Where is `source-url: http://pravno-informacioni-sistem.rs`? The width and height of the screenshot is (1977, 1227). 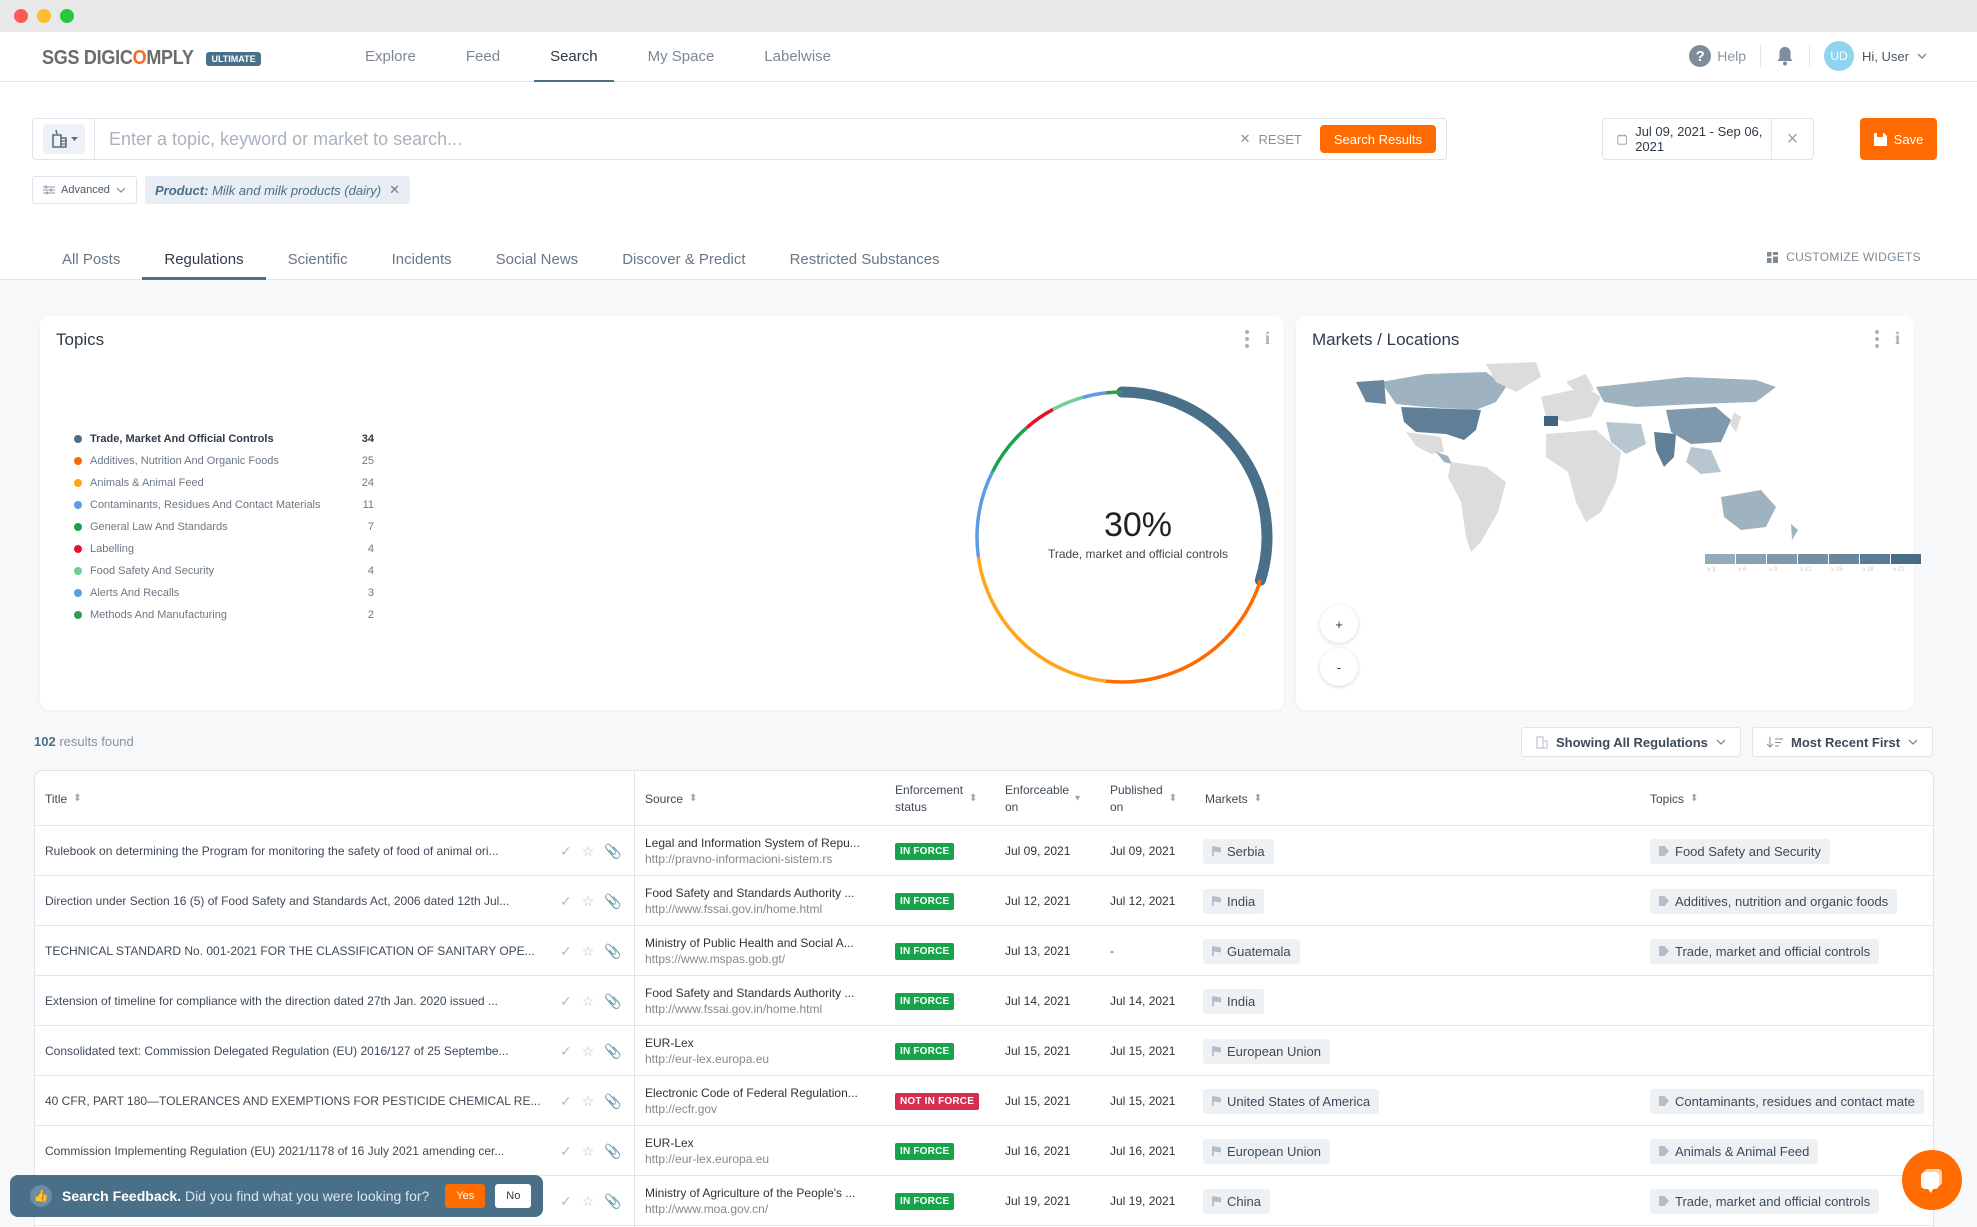
source-url: http://pravno-informacioni-sistem.rs is located at coordinates (738, 859).